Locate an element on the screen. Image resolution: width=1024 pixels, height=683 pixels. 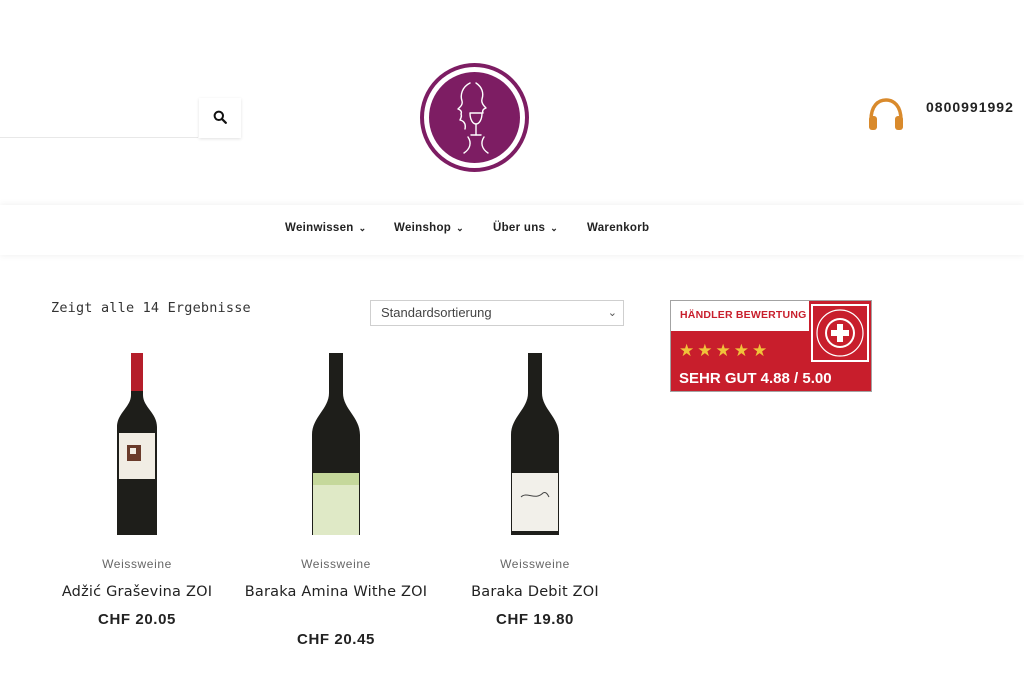
nav-label: Warenkorb is located at coordinates (618, 228).